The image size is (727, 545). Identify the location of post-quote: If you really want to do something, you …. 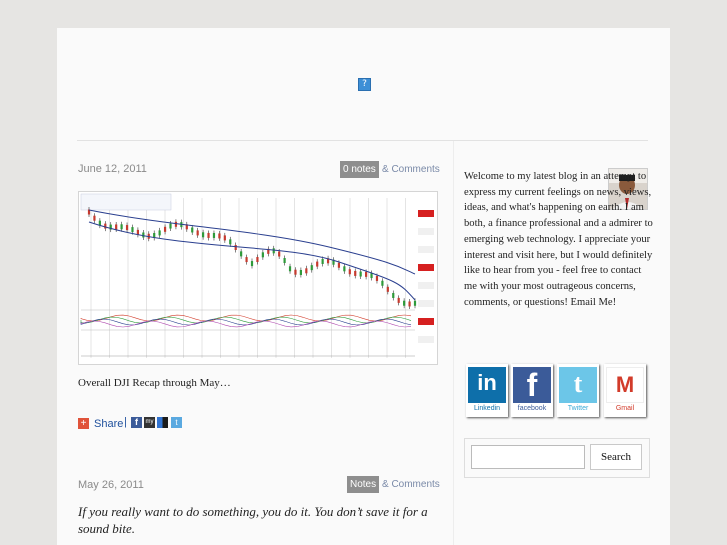
(253, 520).